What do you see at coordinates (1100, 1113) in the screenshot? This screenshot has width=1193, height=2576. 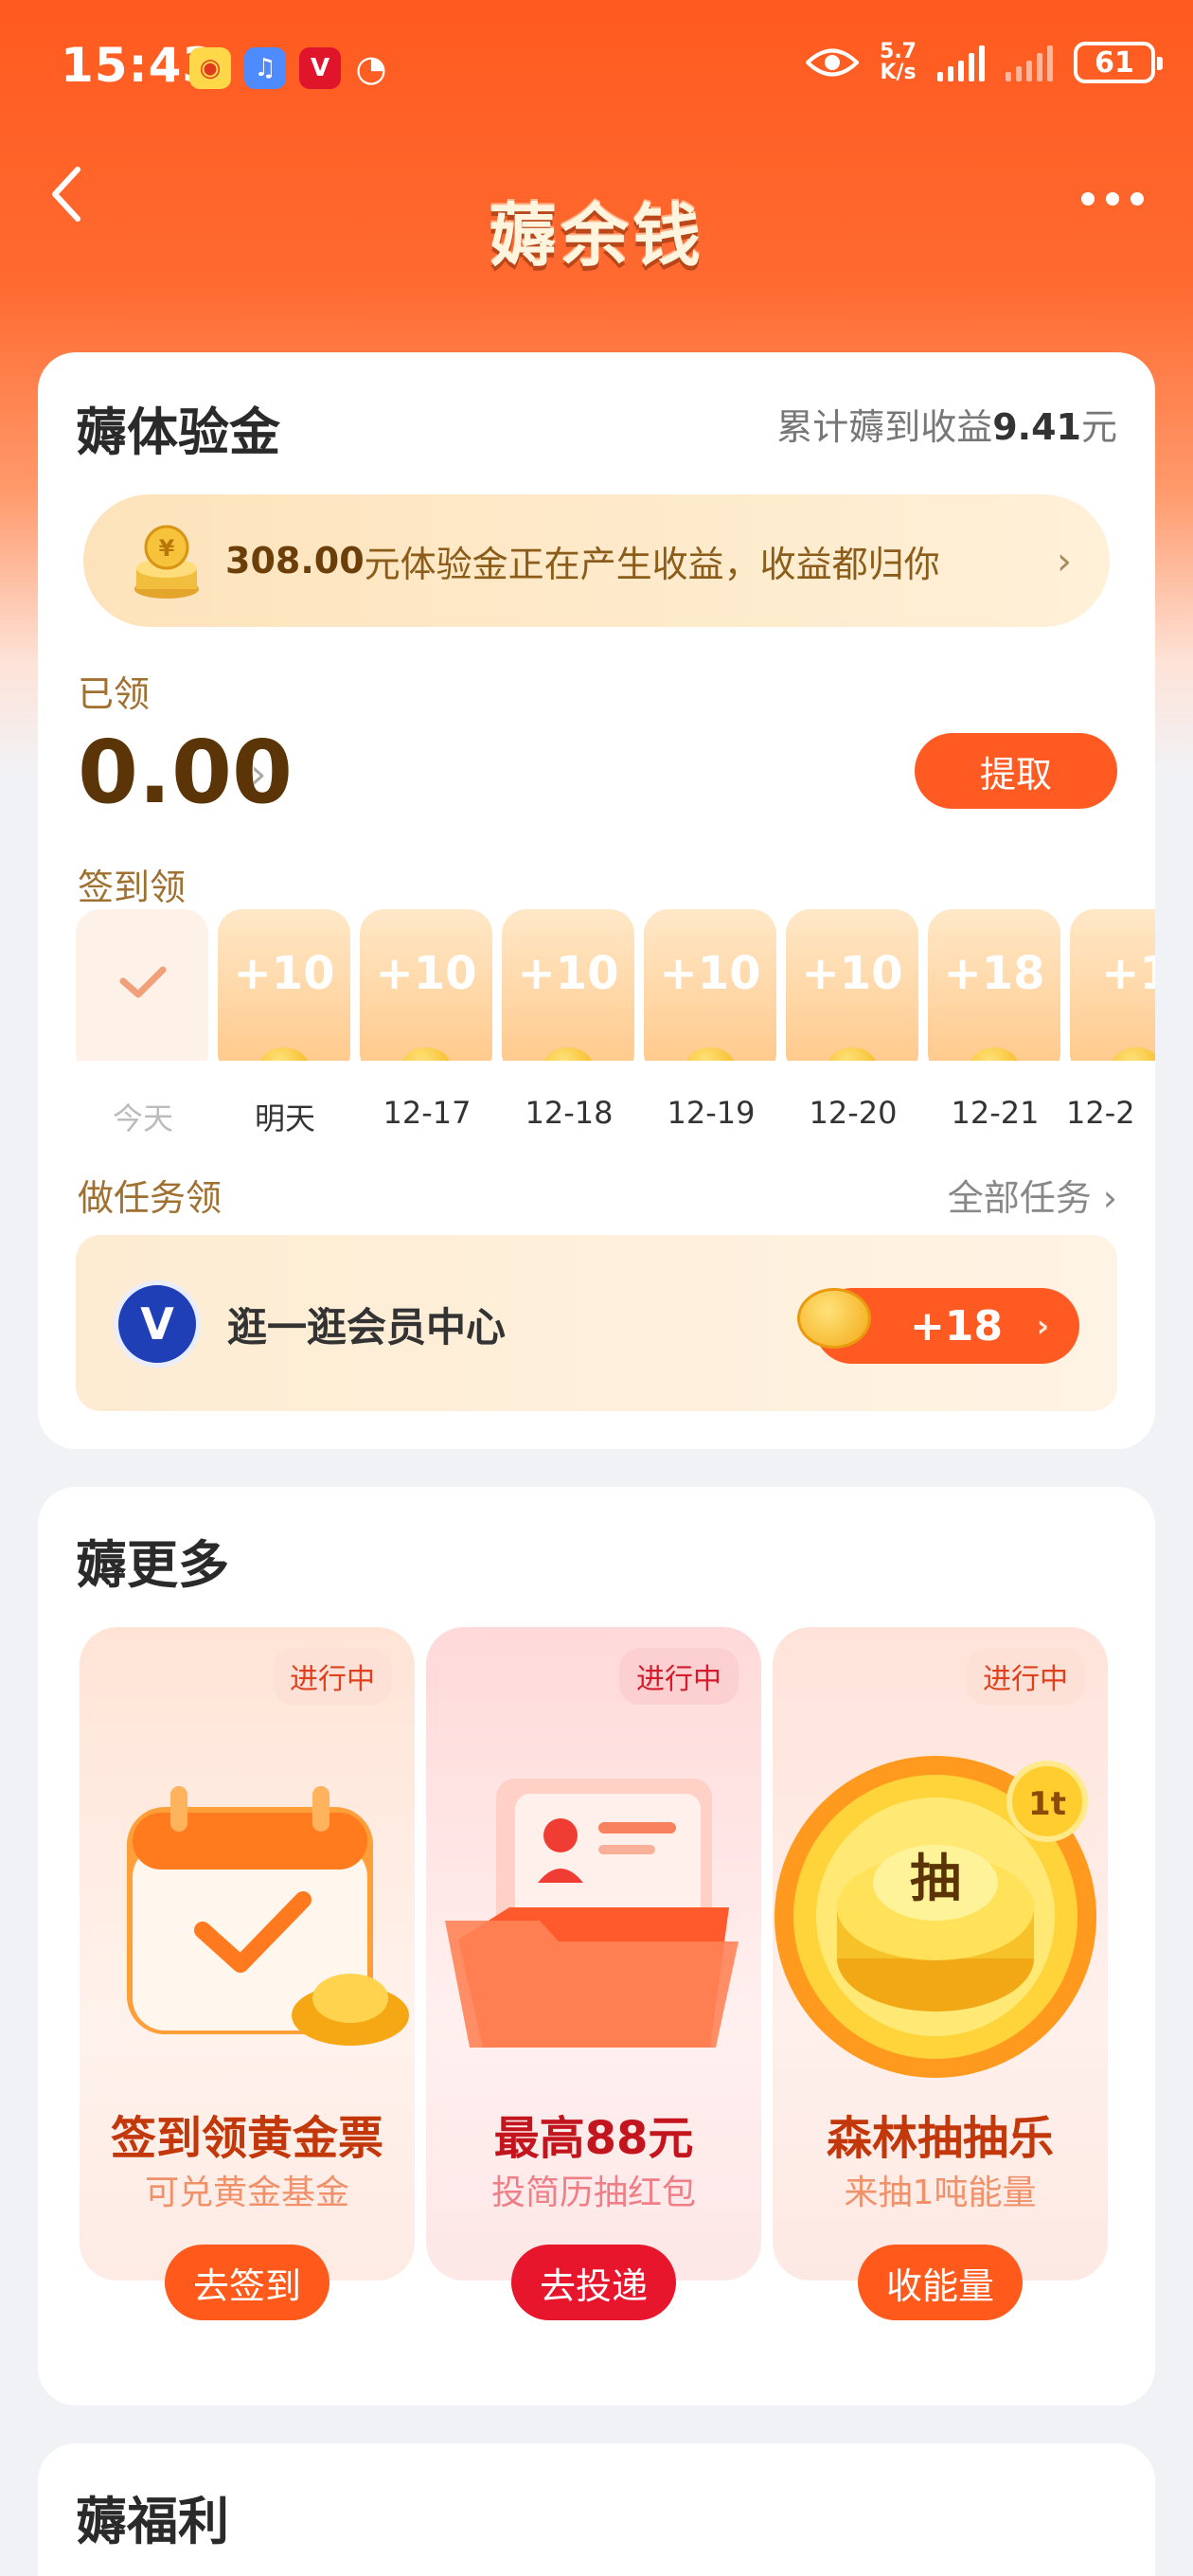 I see `day-label: 12-2` at bounding box center [1100, 1113].